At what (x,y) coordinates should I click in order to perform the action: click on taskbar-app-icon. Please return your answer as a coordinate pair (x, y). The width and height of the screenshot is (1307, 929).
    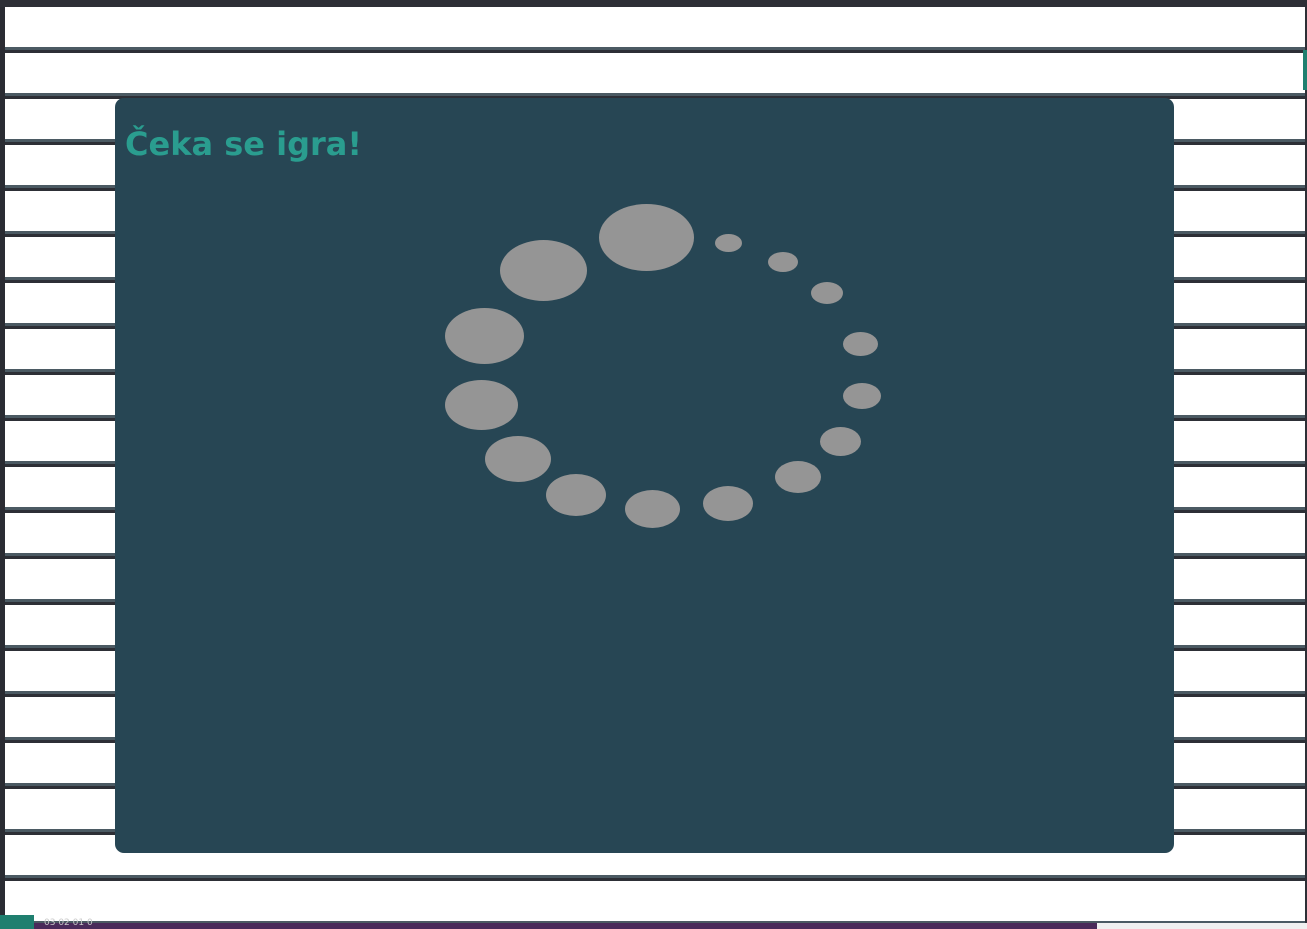
    Looking at the image, I should click on (17, 922).